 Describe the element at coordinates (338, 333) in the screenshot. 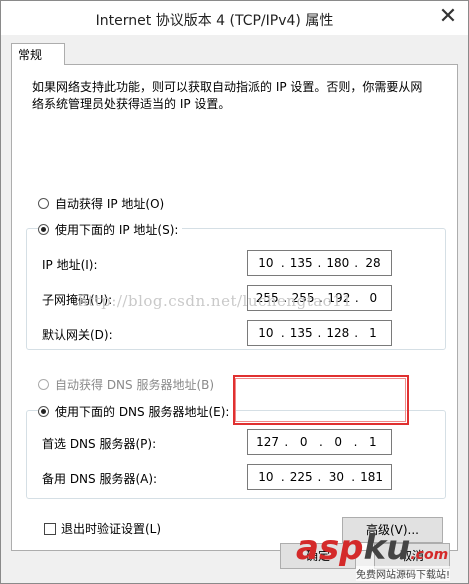

I see `gateway-octet: 128` at that location.